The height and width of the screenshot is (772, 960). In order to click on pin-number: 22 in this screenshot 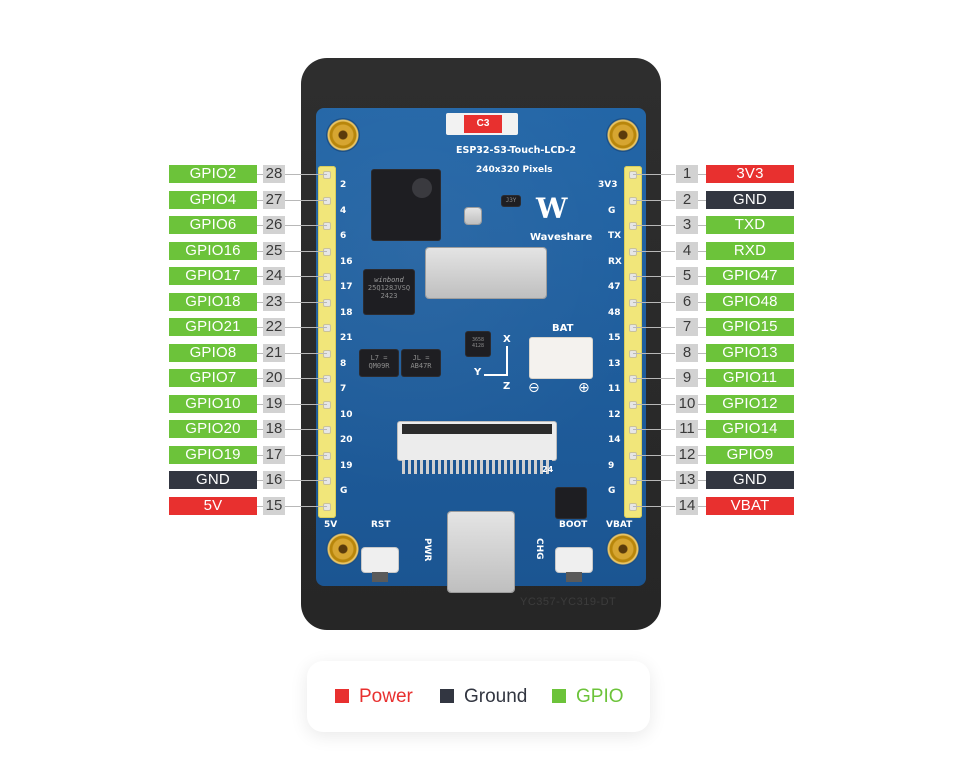, I will do `click(274, 327)`.